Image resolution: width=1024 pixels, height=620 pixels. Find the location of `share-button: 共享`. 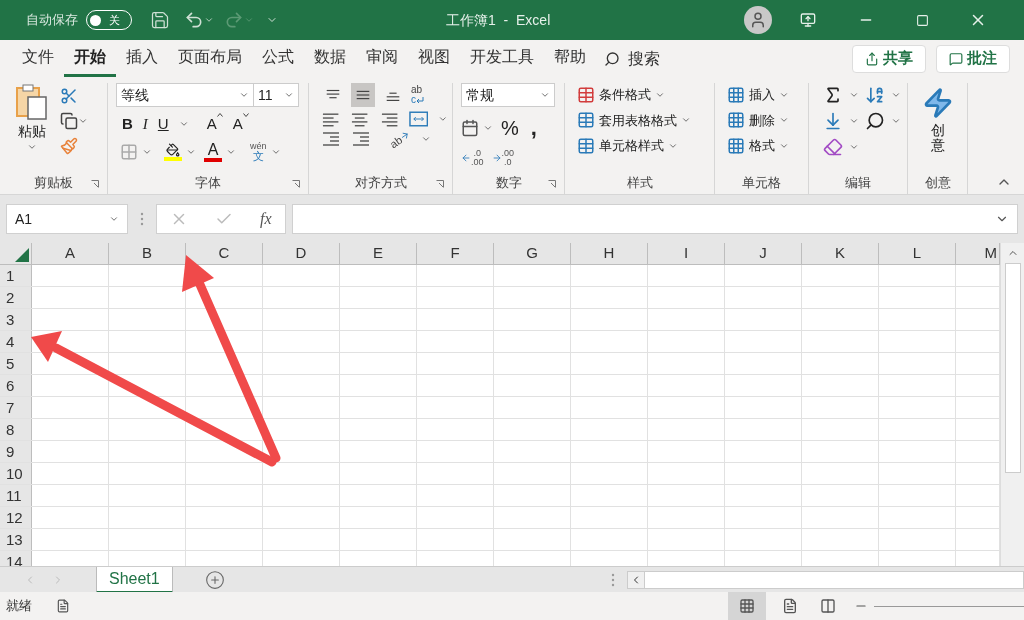

share-button: 共享 is located at coordinates (889, 58).